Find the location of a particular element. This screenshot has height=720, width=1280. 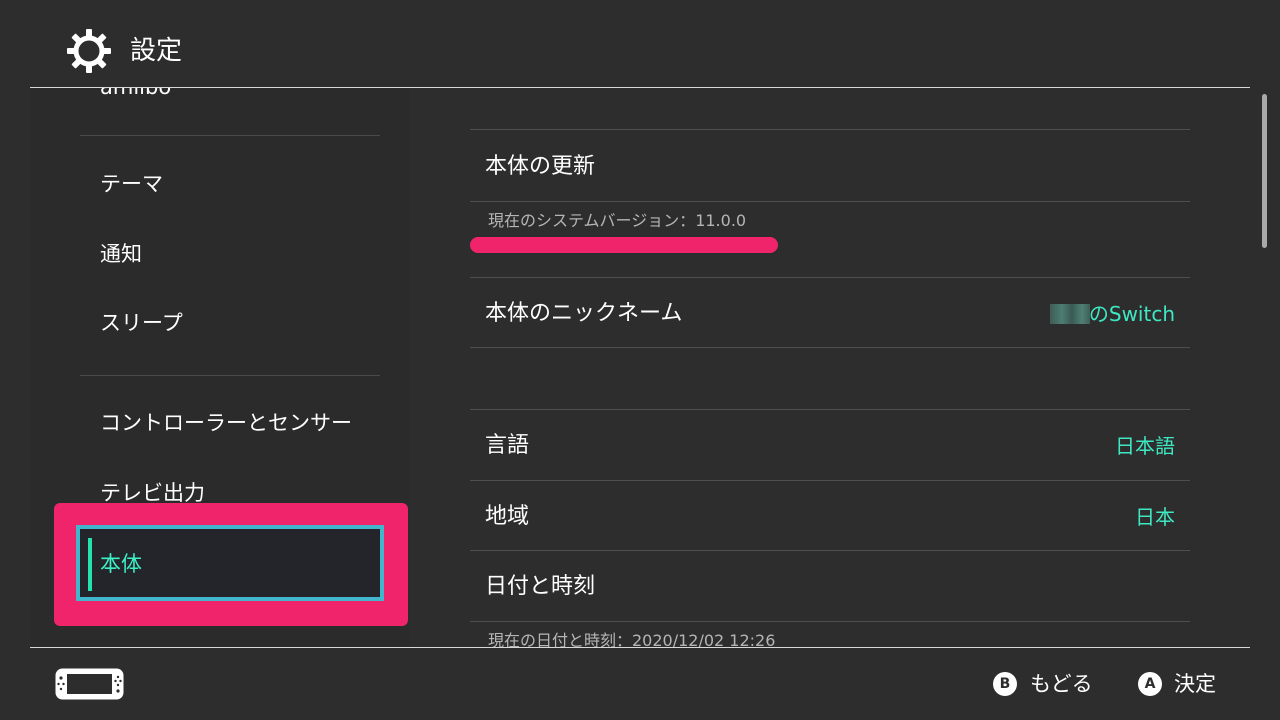

sidebar-item-theme: テーマ is located at coordinates (131, 184).